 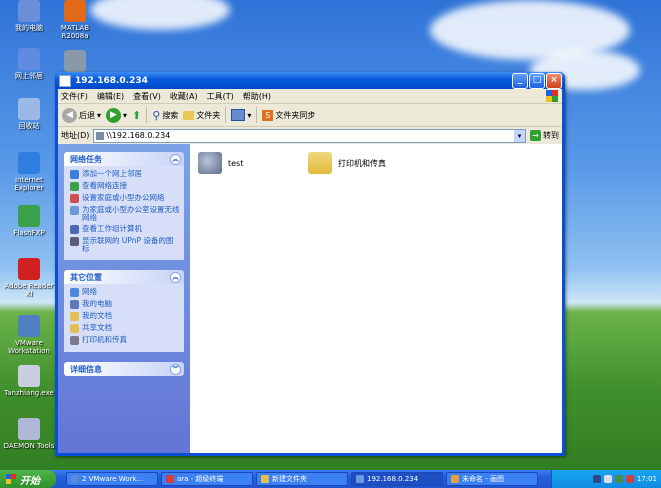 I want to click on minimize-button: _, so click(x=520, y=81).